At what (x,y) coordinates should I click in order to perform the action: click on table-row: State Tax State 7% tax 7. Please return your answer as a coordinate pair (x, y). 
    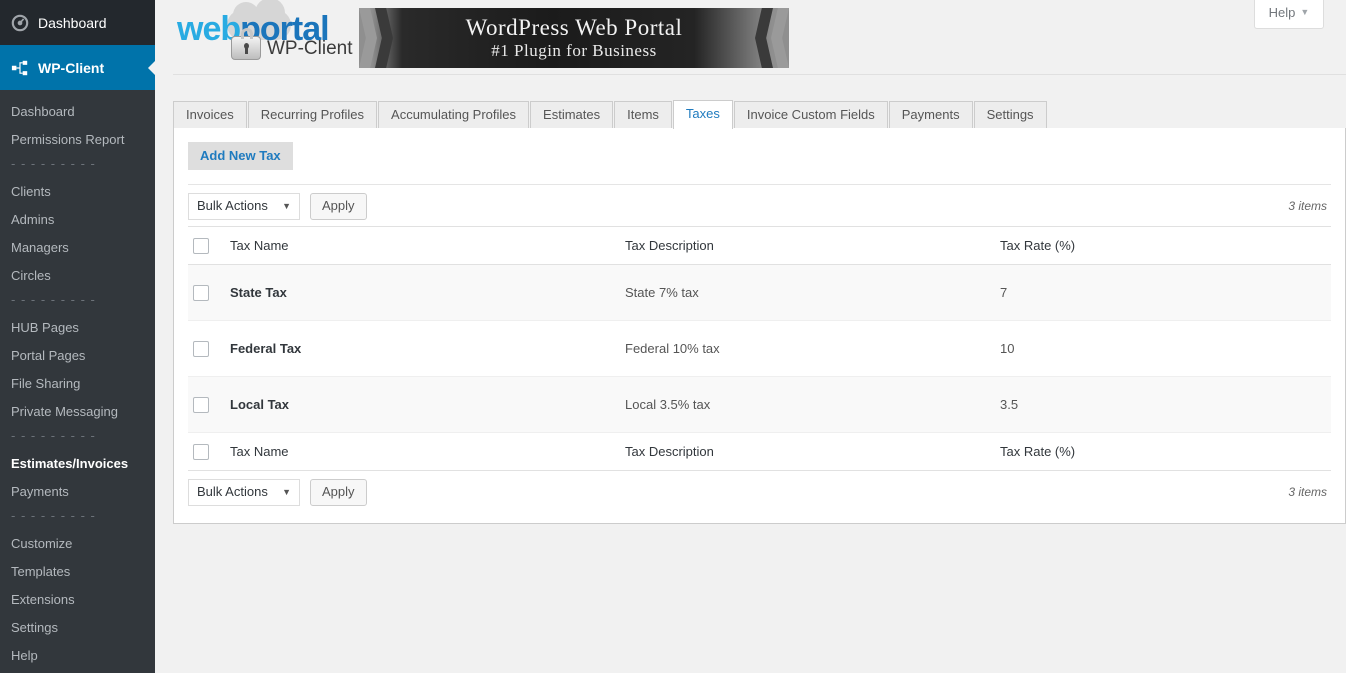
    Looking at the image, I should click on (759, 292).